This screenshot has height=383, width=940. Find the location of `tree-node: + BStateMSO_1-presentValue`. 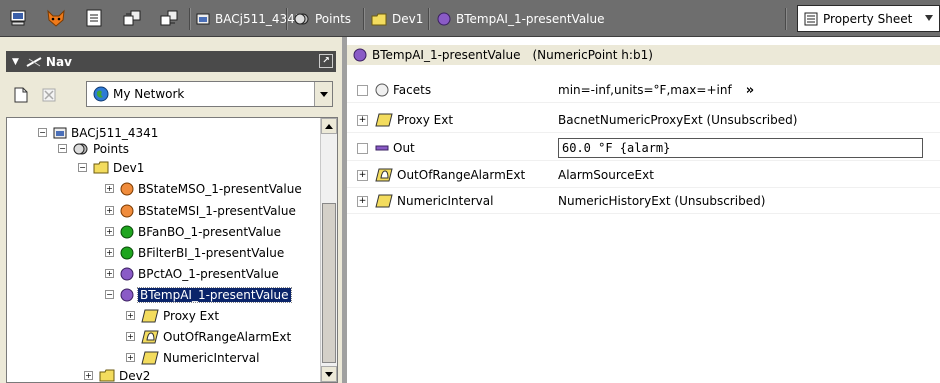

tree-node: + BStateMSO_1-presentValue is located at coordinates (203, 188).